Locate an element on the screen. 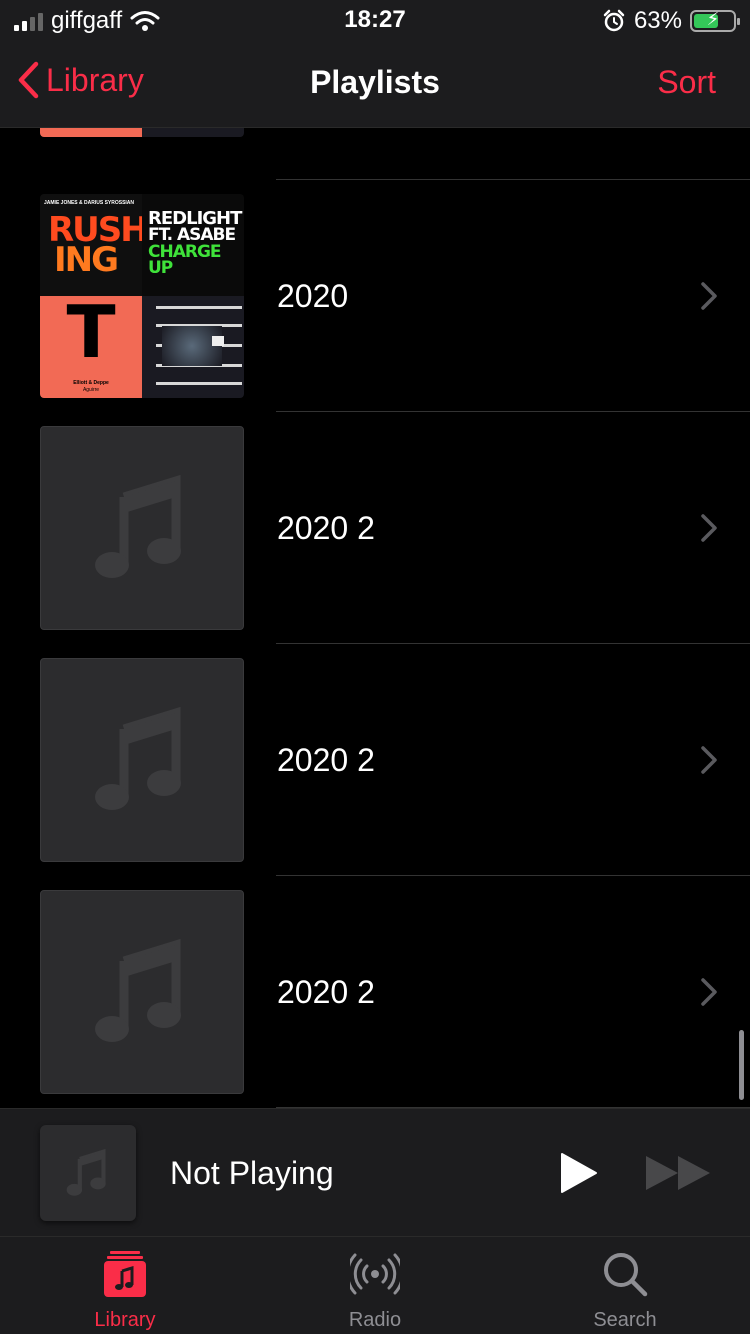 Image resolution: width=750 pixels, height=1334 pixels. now-playing-title: Not Playing is located at coordinates (252, 1173).